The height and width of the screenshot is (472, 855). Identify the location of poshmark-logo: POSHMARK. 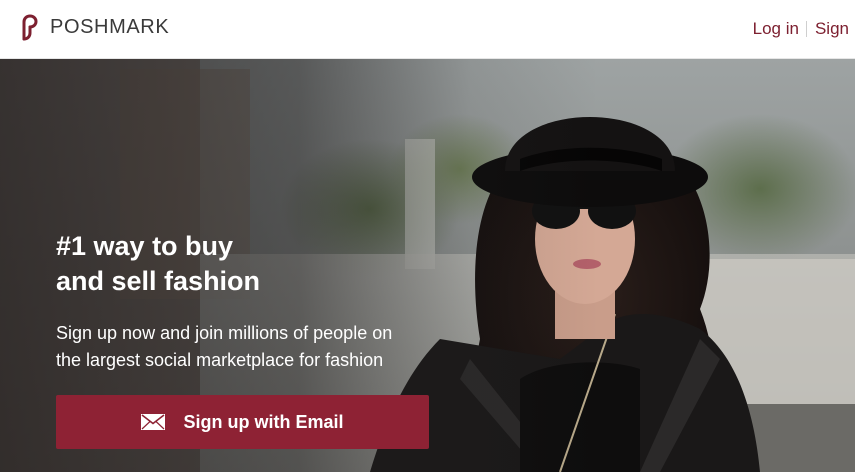
(93, 27).